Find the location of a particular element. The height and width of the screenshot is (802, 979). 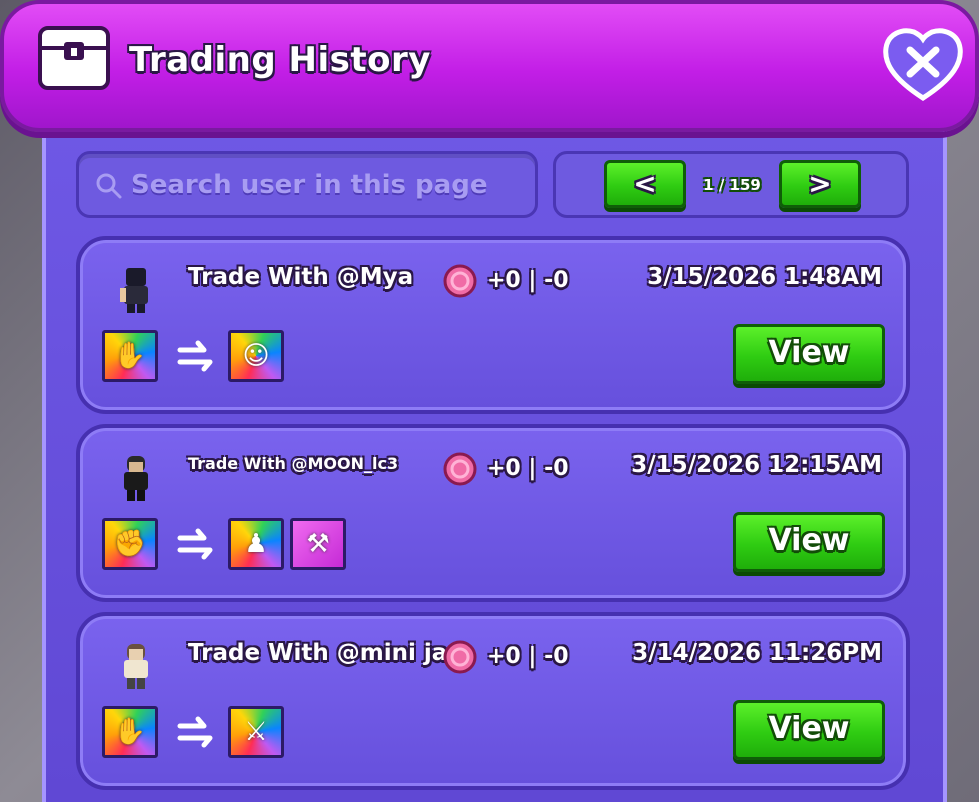

trade-date: 3/15/2026 12:15AM is located at coordinates (756, 465).